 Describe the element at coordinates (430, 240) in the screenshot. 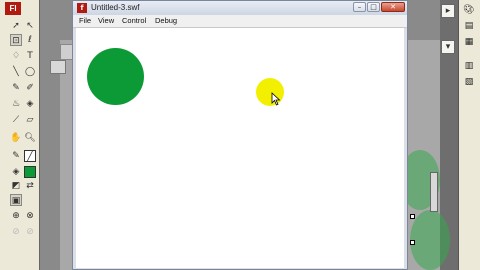

I see `background-shape` at that location.